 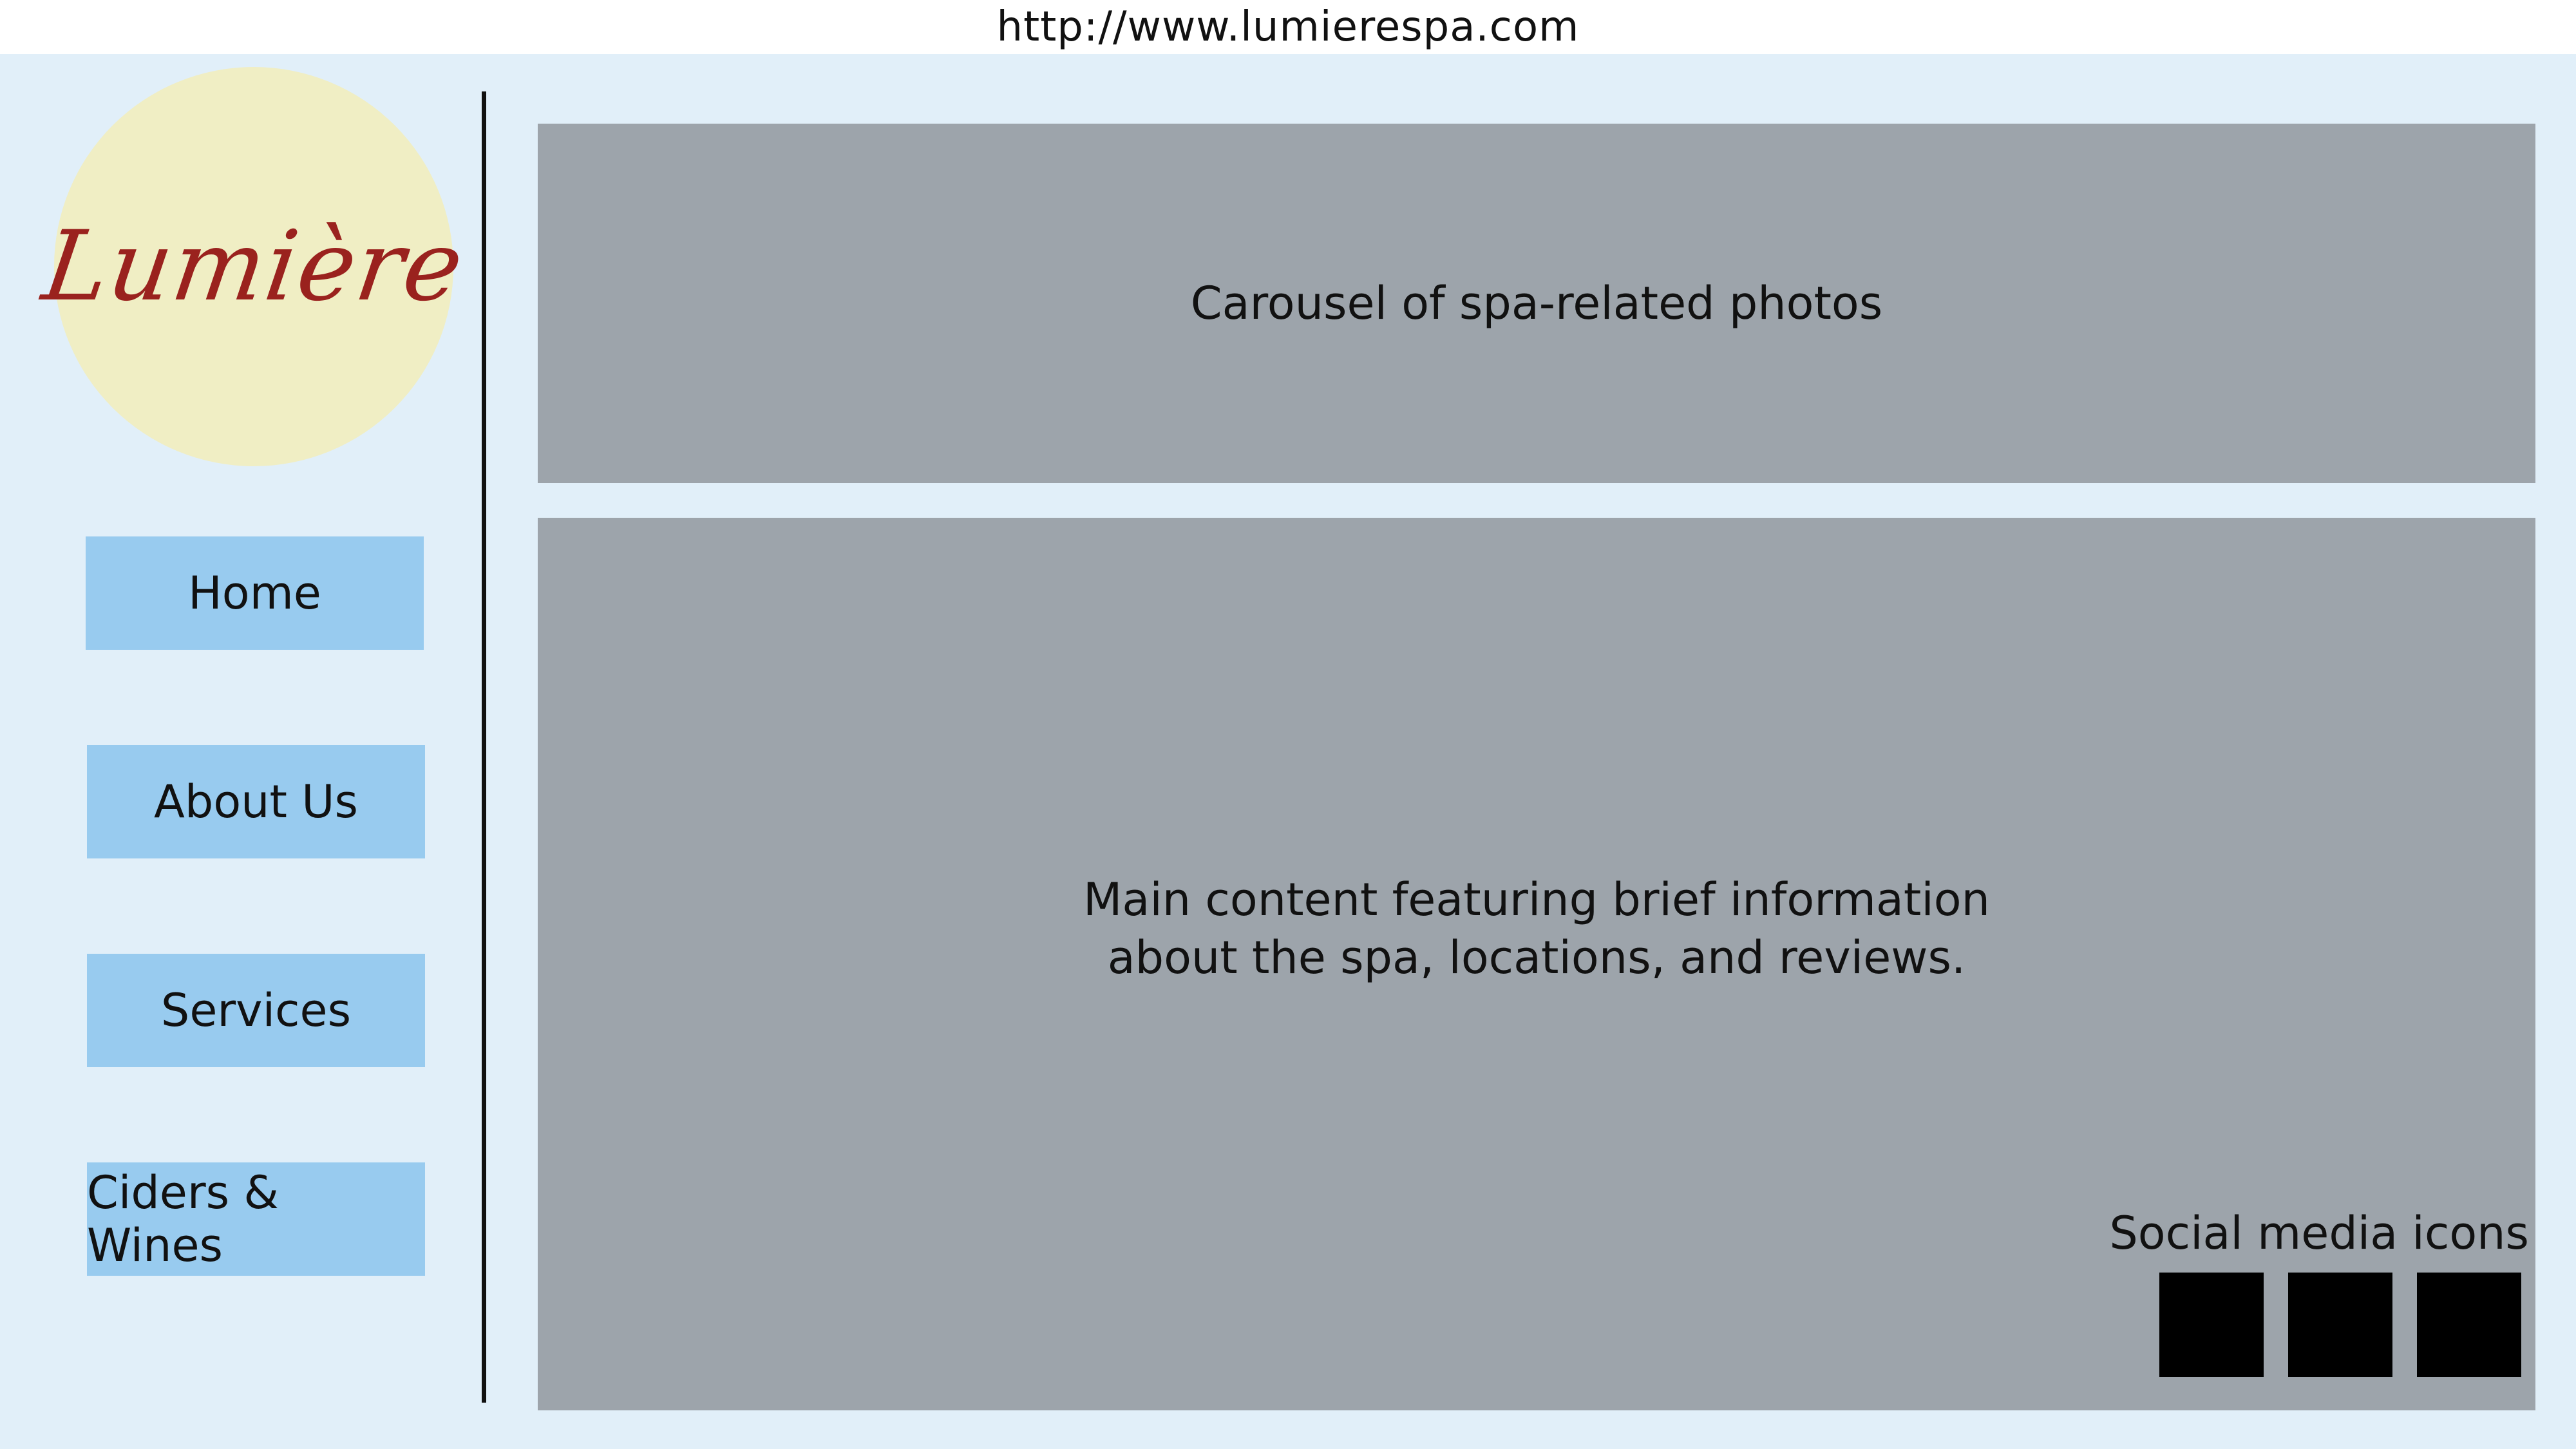 I want to click on logo: Lumière, so click(x=254, y=266).